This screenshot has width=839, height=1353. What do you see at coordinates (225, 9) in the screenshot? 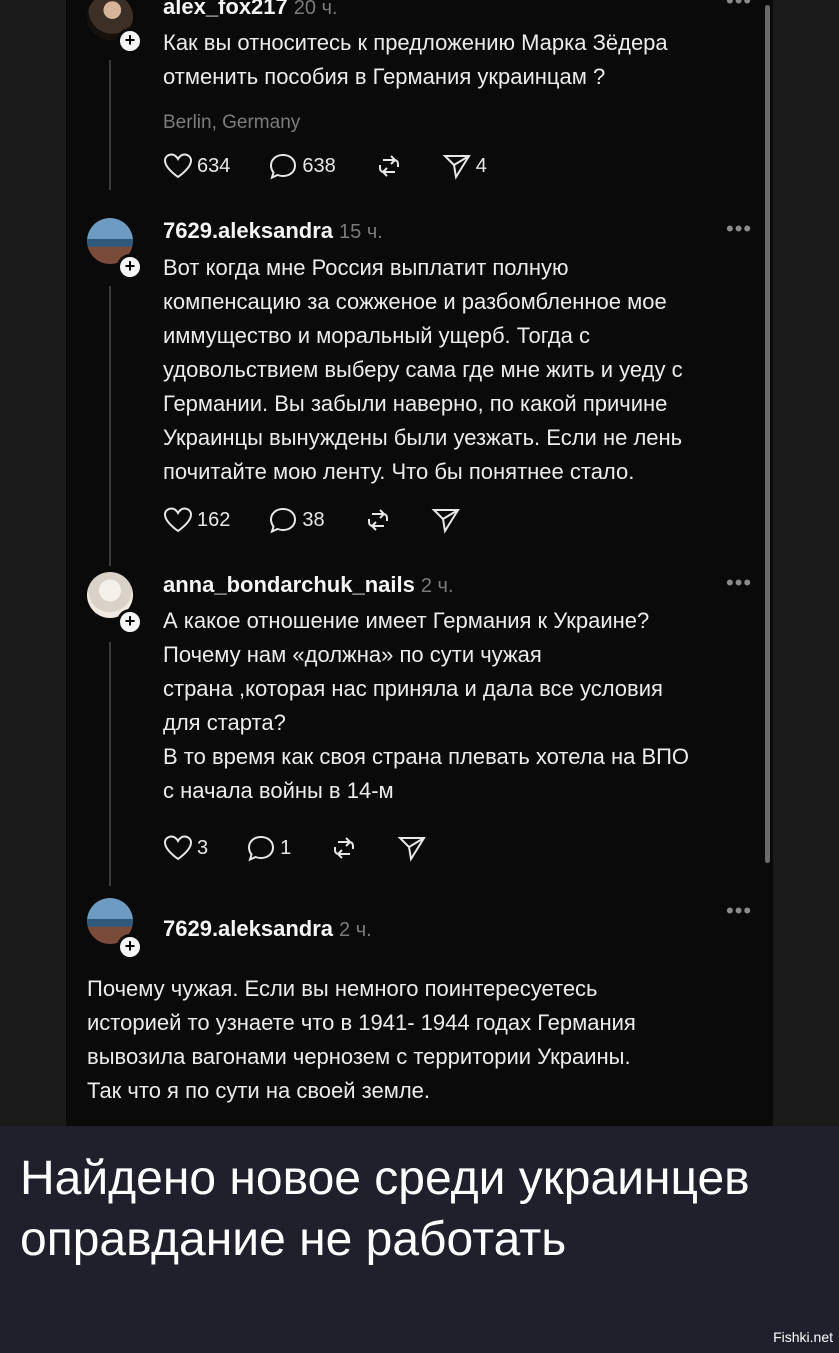
I see `username-text: alex_fox217` at bounding box center [225, 9].